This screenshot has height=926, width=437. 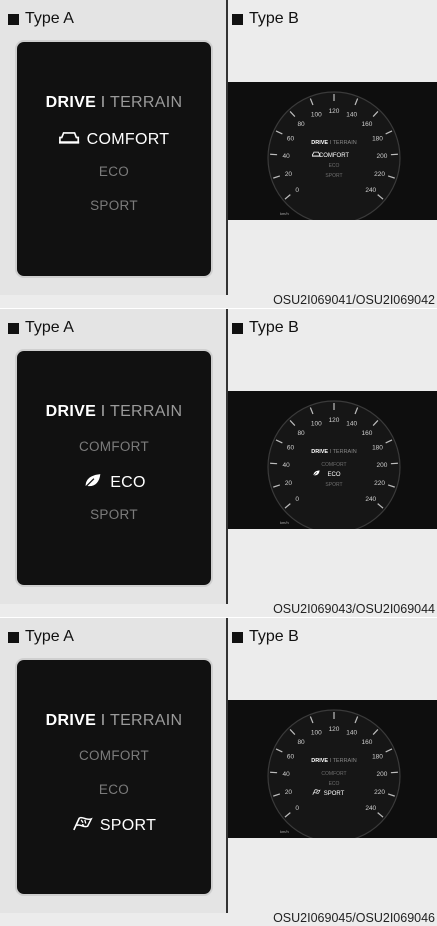 I want to click on figure-caption: OSU2I069043/OSU2I069044, so click(x=354, y=609).